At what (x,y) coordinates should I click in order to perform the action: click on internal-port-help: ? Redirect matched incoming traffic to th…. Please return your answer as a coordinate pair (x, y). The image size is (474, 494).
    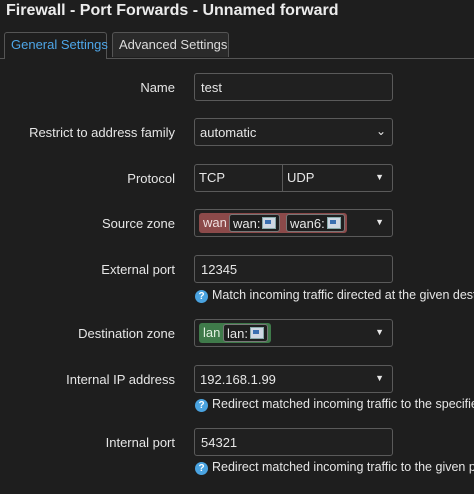
    Looking at the image, I should click on (334, 467).